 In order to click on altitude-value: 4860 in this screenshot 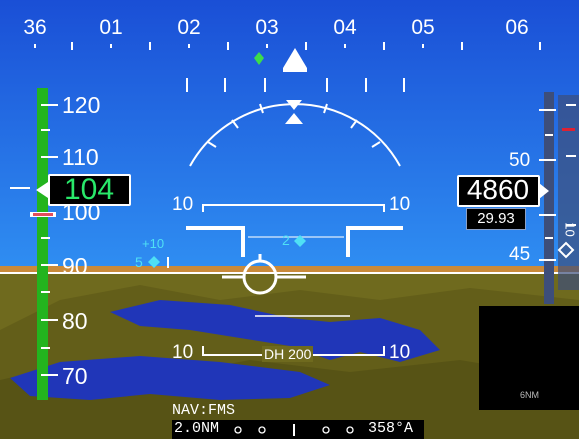, I will do `click(498, 189)`.